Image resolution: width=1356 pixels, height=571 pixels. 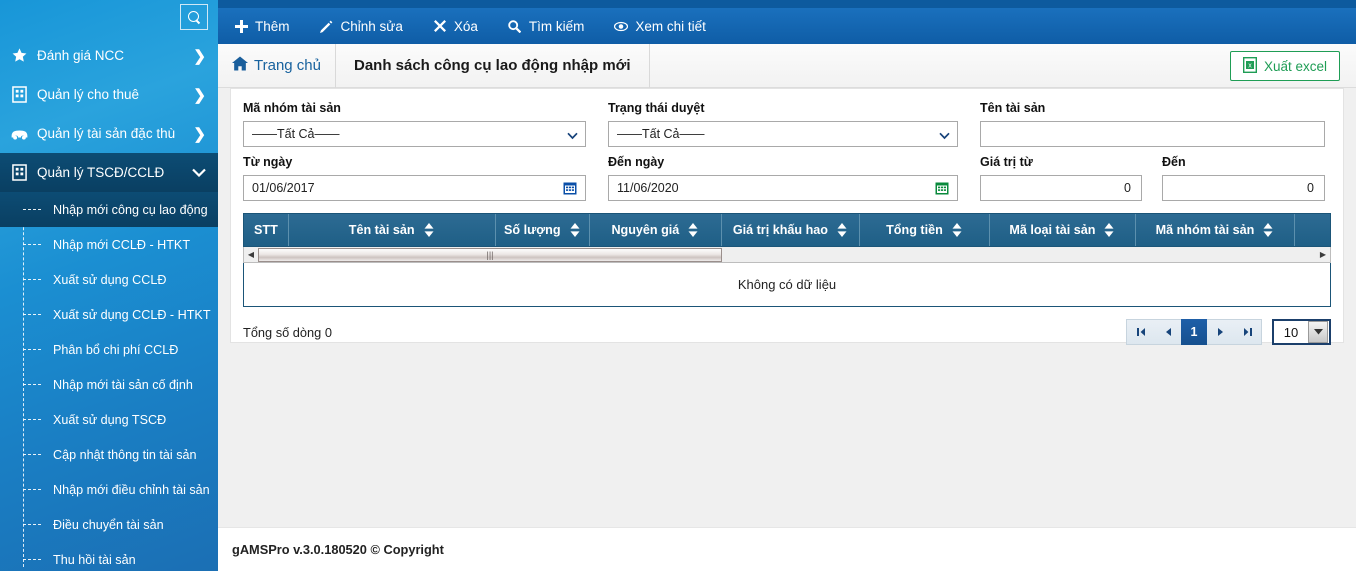 What do you see at coordinates (296, 134) in the screenshot?
I see `ma-nhom-tai-san-value: ——Tất Cả——` at bounding box center [296, 134].